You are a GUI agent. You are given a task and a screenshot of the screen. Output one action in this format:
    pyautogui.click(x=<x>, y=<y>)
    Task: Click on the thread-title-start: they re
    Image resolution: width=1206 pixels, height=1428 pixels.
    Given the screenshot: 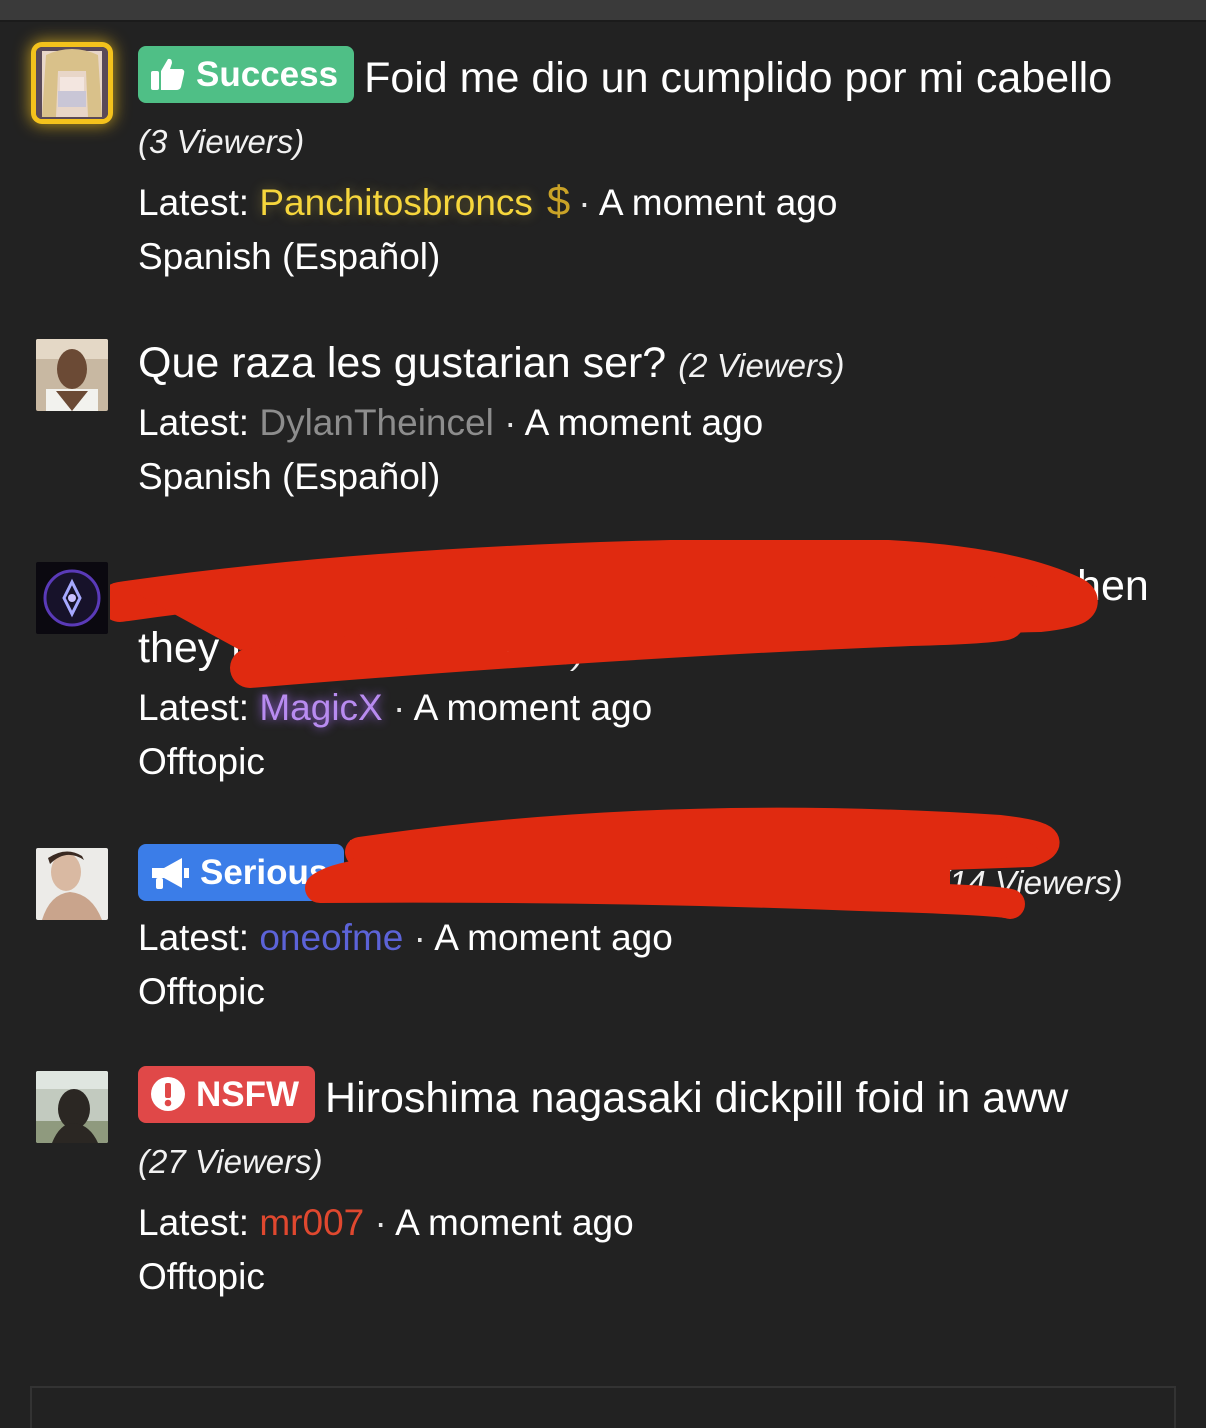 What is the action you would take?
    pyautogui.click(x=203, y=648)
    